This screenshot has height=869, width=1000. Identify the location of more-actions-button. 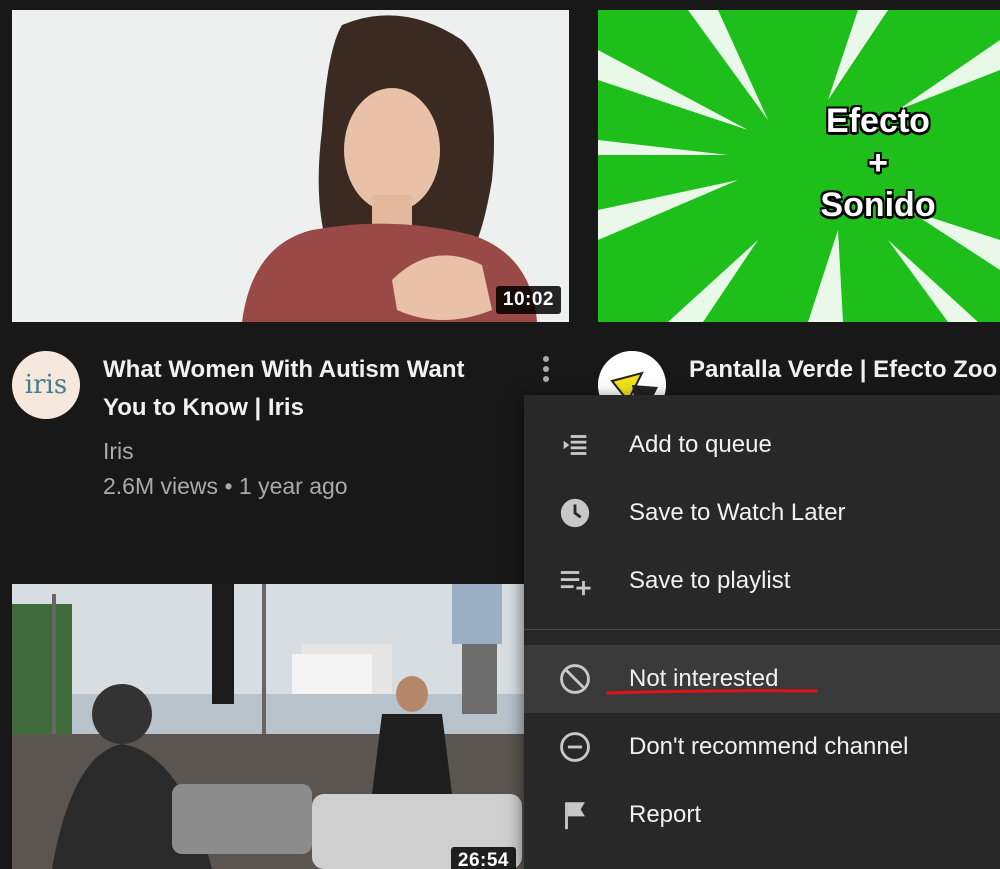
(546, 372).